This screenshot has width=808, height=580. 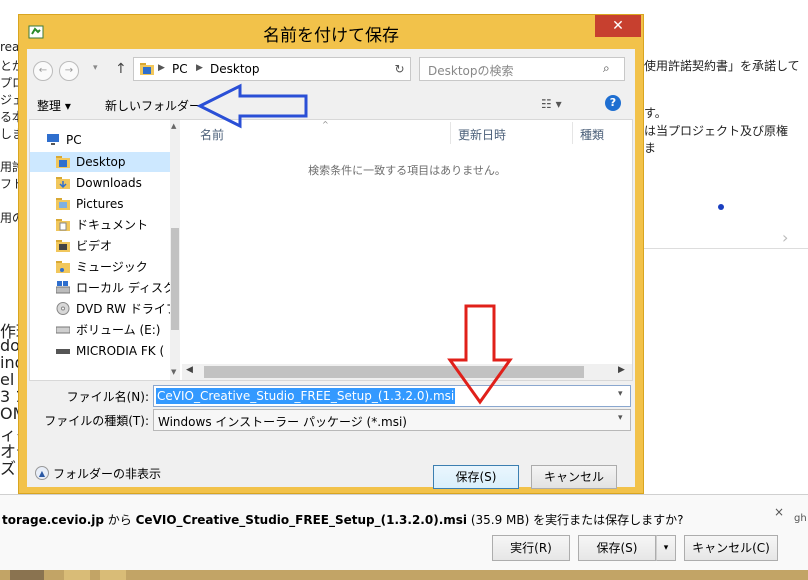 I want to click on search-input: Desktopの検索, so click(x=471, y=70).